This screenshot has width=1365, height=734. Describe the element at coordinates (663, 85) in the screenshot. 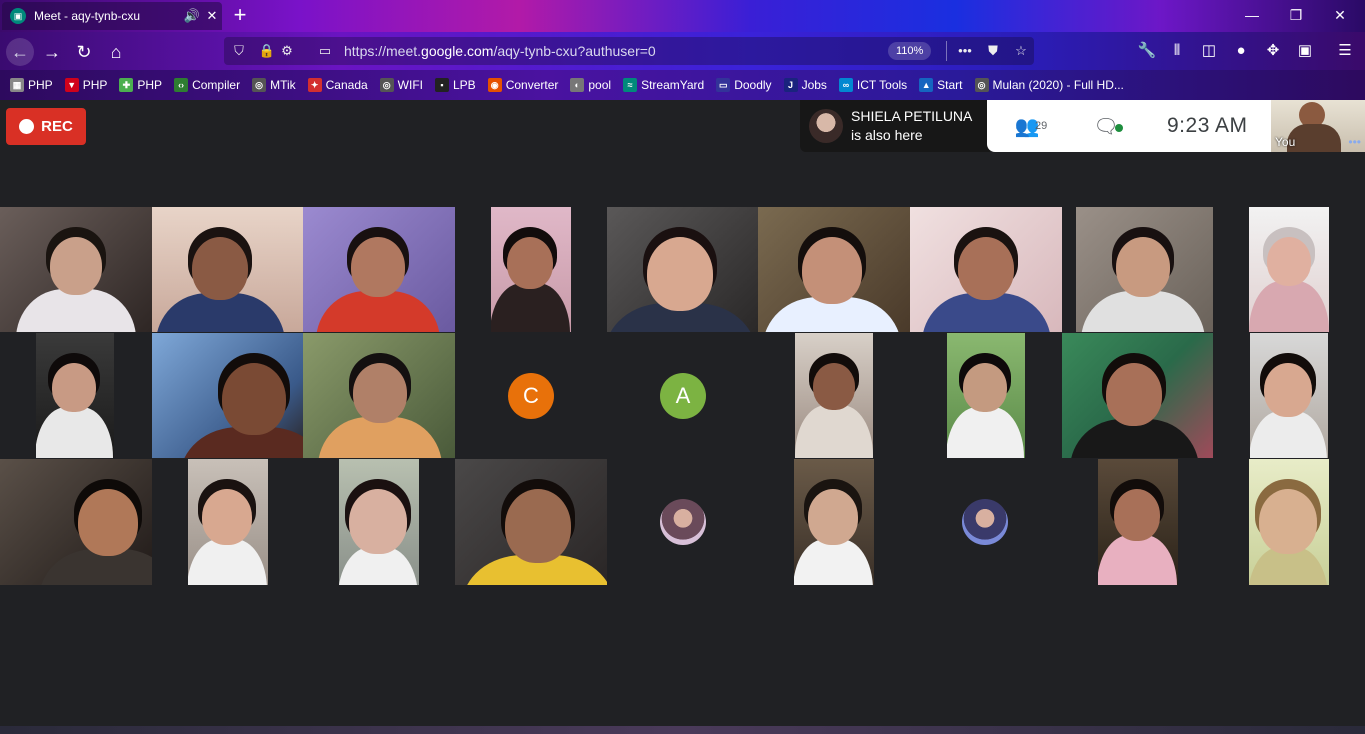

I see `bookmark-item: ≈ StreamYard` at that location.